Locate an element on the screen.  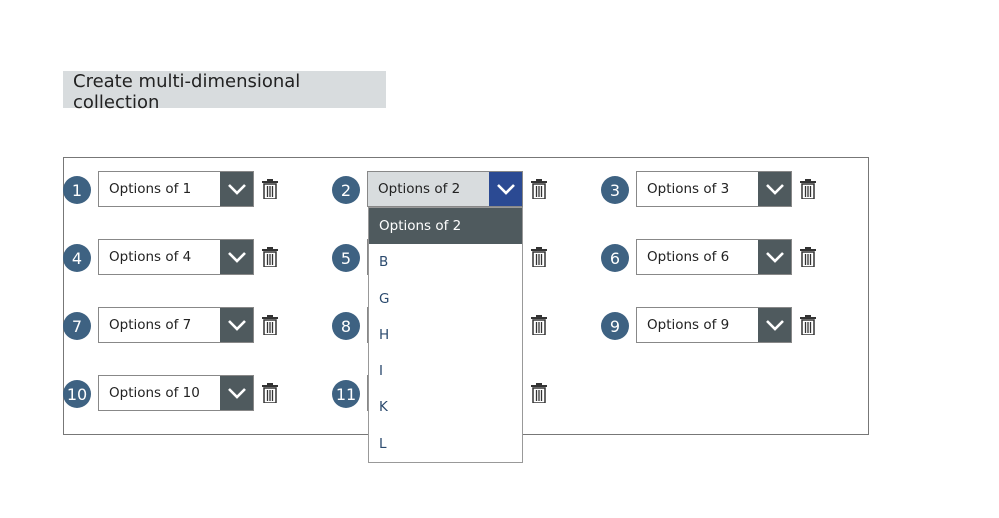
item-number-badge: 4 is located at coordinates (77, 258).